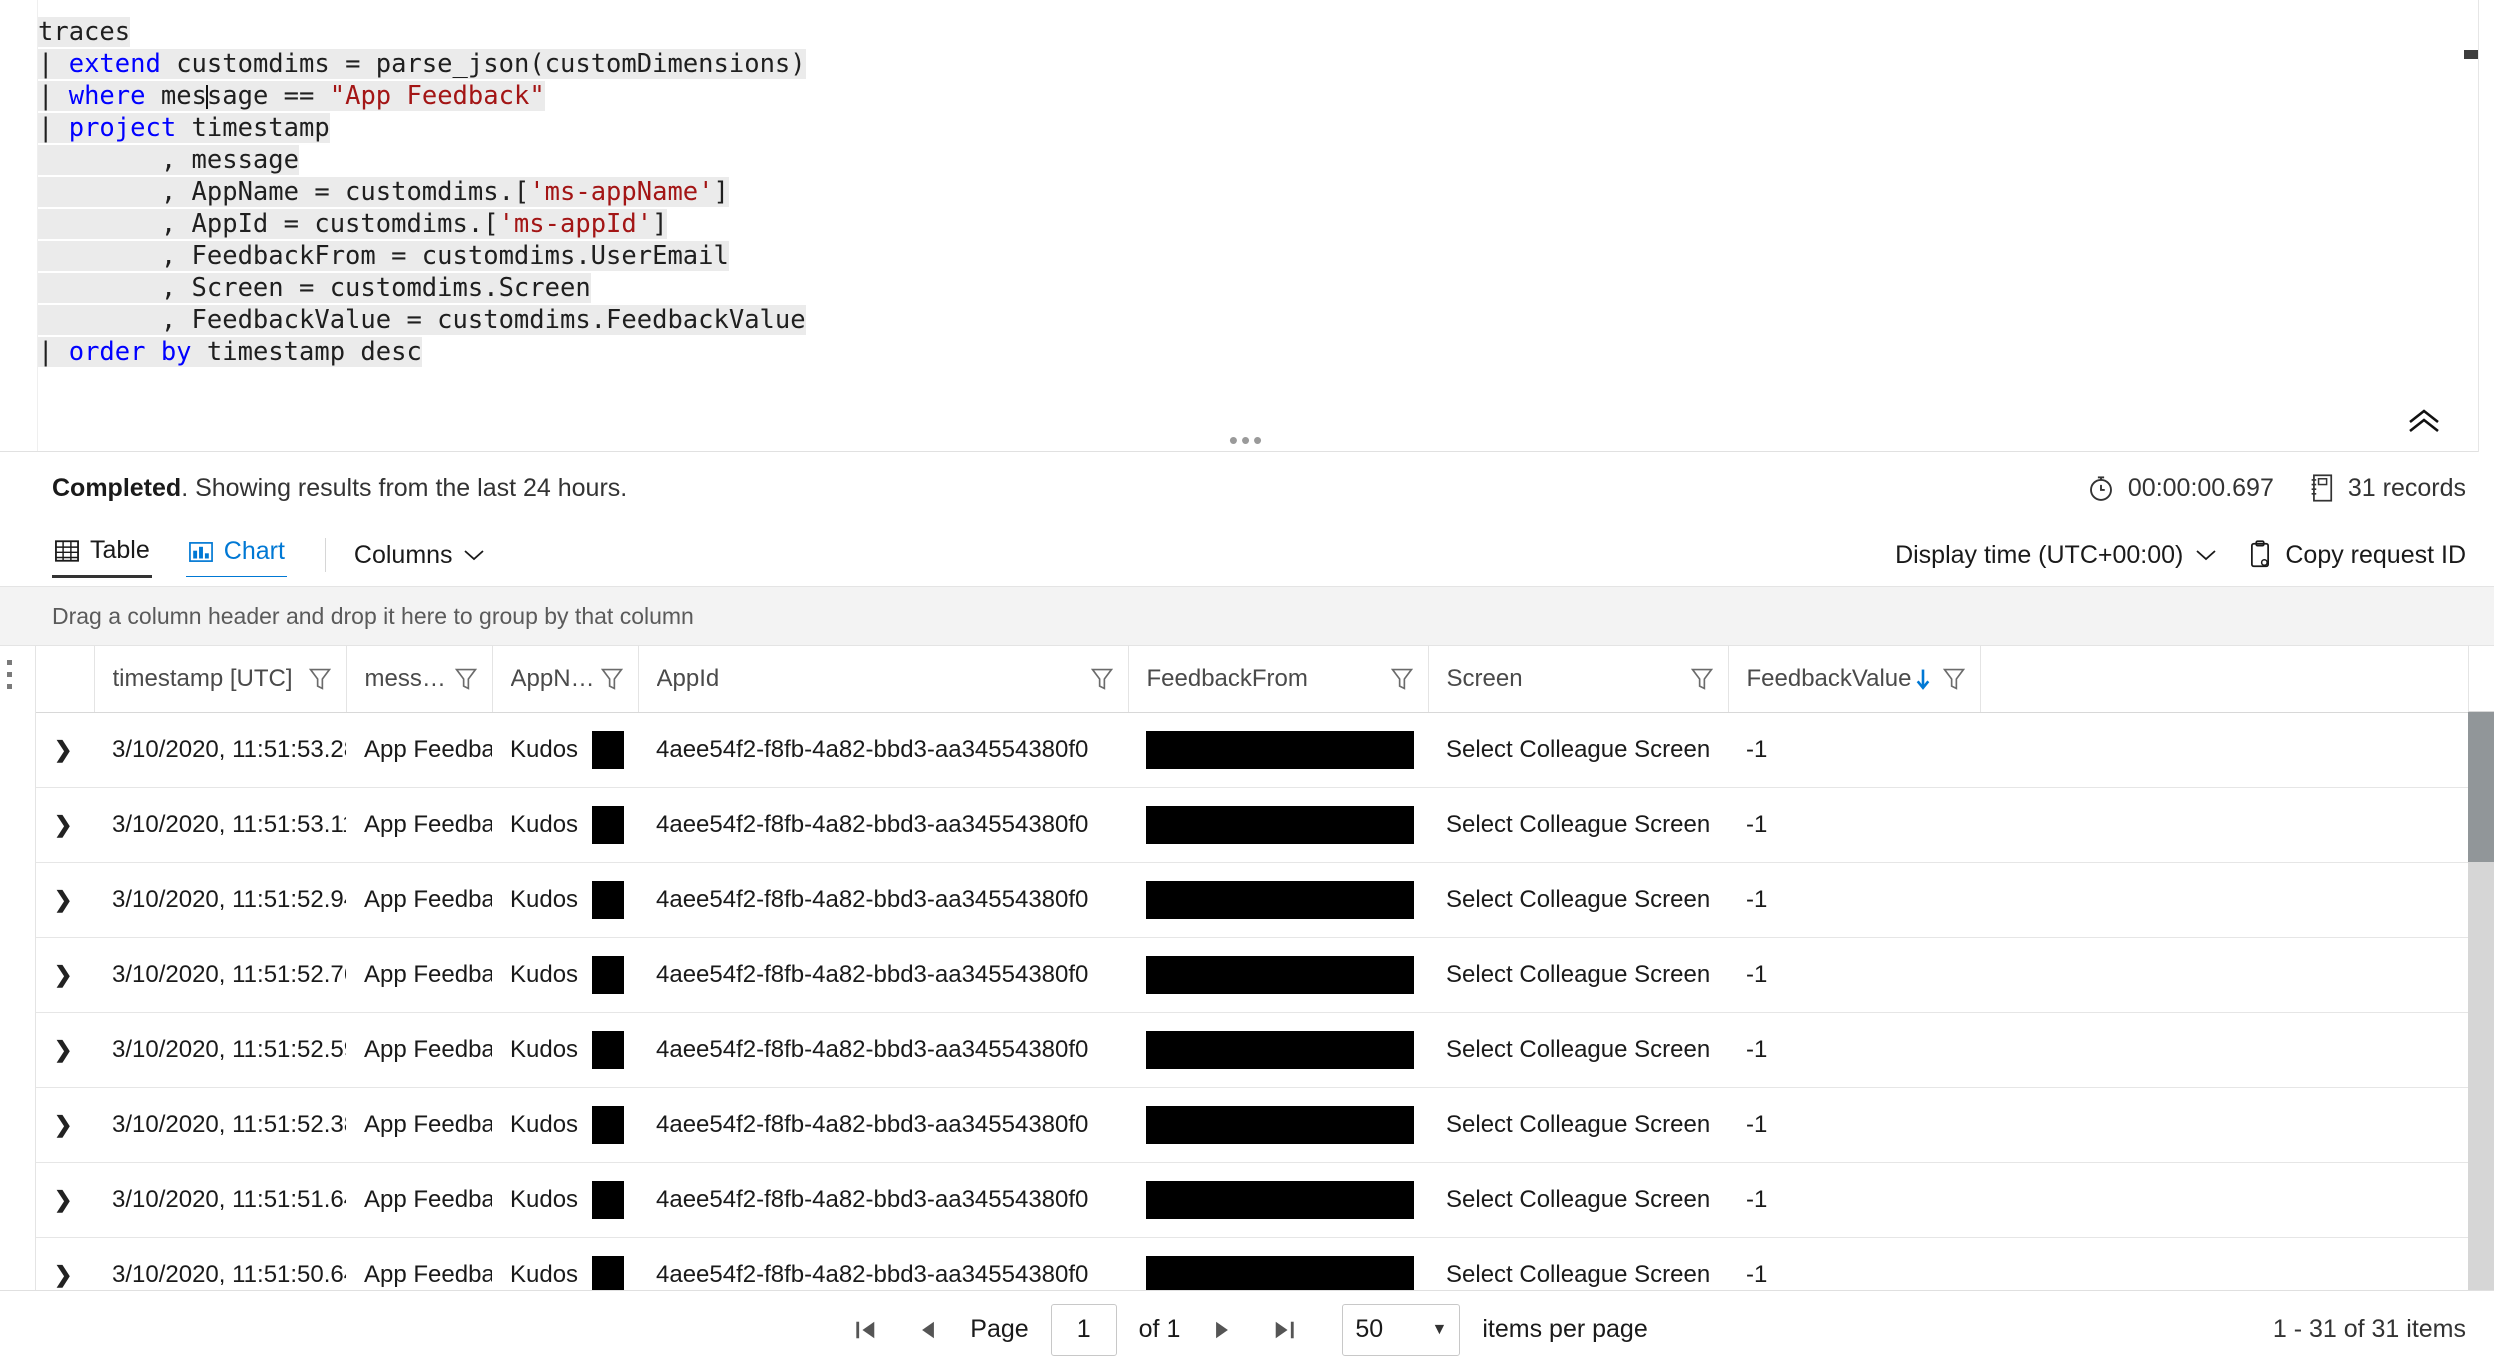  Describe the element at coordinates (1266, 160) in the screenshot. I see `code-line: , message` at that location.